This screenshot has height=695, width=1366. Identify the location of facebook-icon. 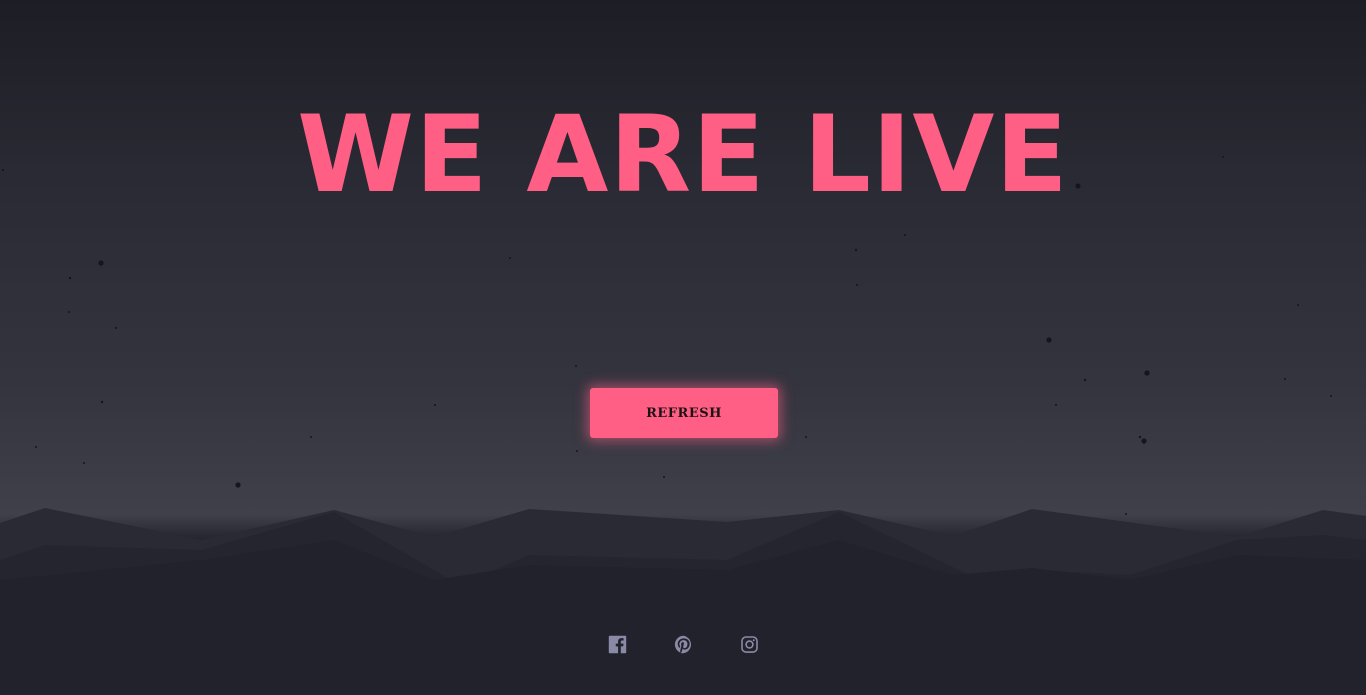
(617, 644).